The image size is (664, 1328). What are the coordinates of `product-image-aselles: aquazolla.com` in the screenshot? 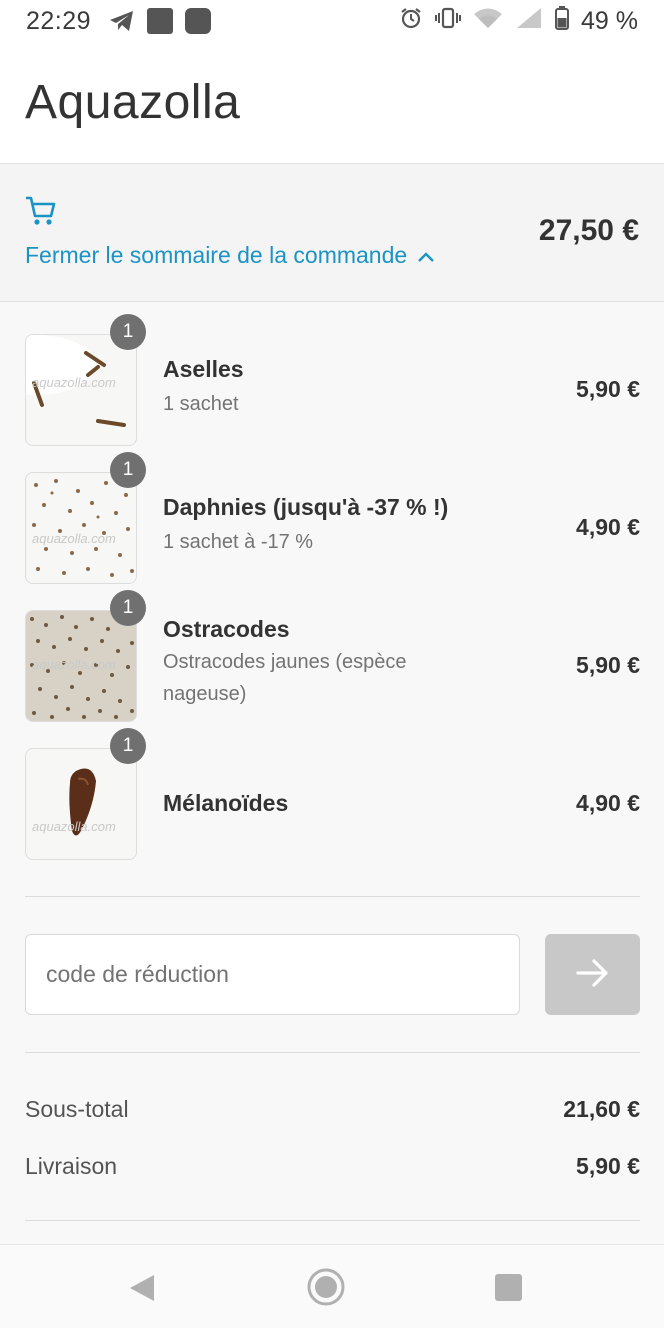 It's located at (81, 390).